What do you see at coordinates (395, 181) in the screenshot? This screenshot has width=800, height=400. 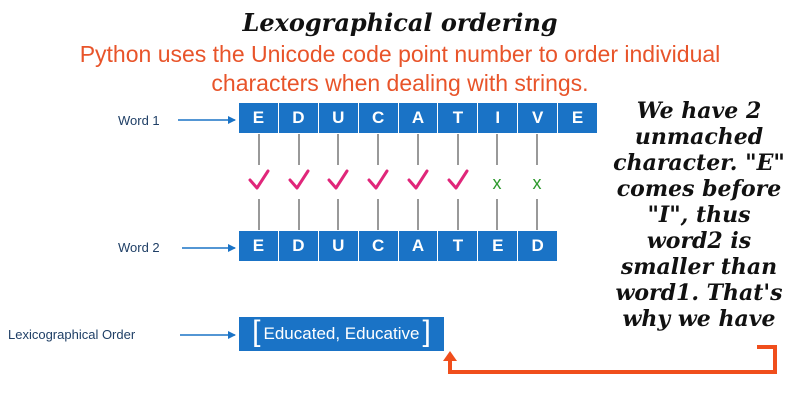 I see `comparison-marks: x x` at bounding box center [395, 181].